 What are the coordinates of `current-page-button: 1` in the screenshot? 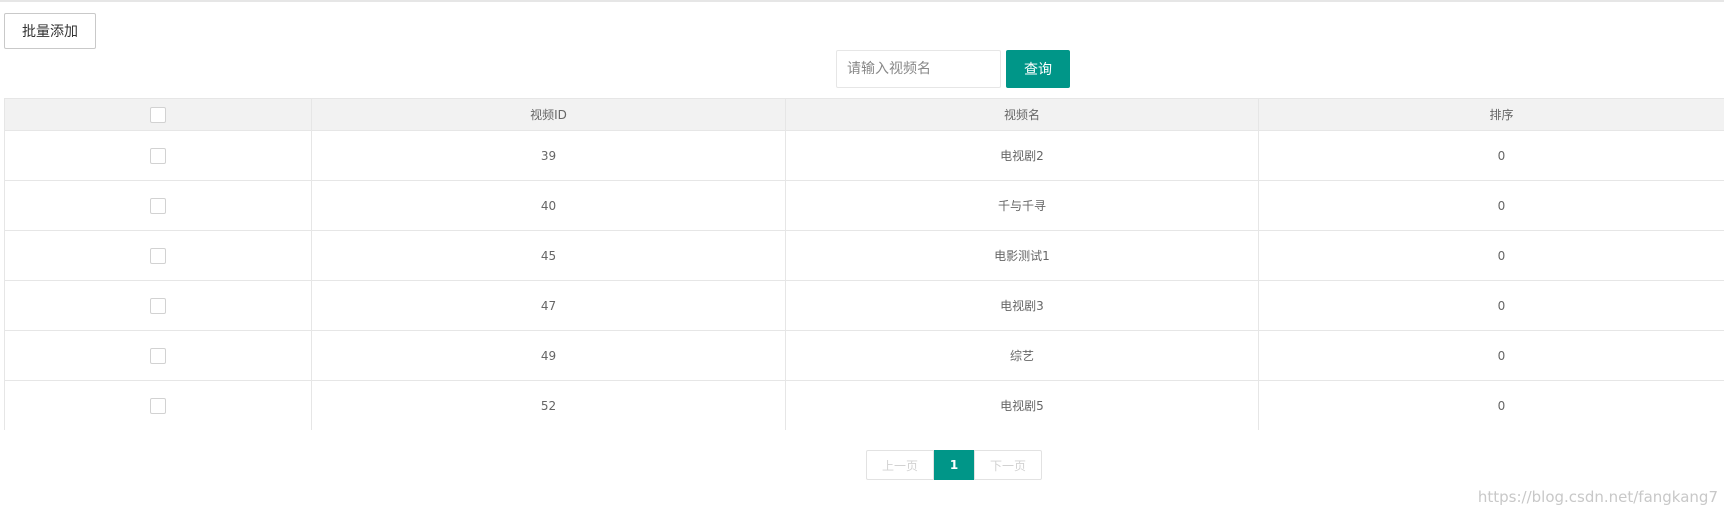 It's located at (954, 465).